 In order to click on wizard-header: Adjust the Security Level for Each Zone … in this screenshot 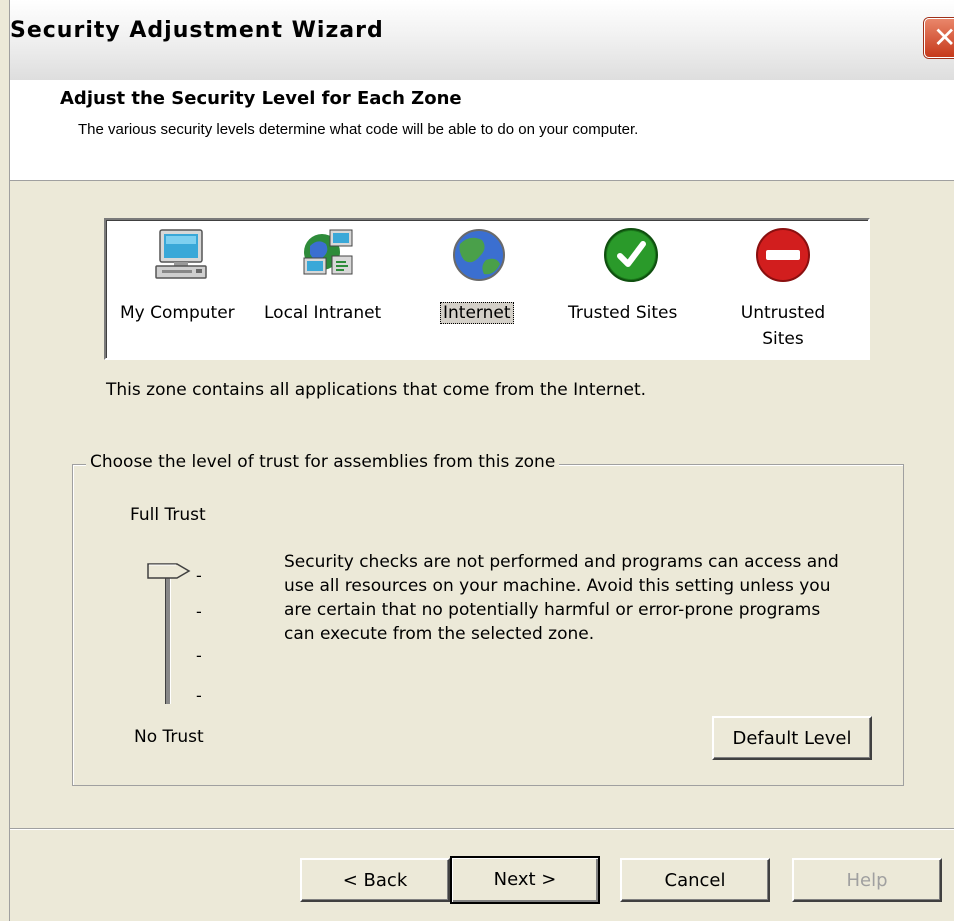, I will do `click(477, 130)`.